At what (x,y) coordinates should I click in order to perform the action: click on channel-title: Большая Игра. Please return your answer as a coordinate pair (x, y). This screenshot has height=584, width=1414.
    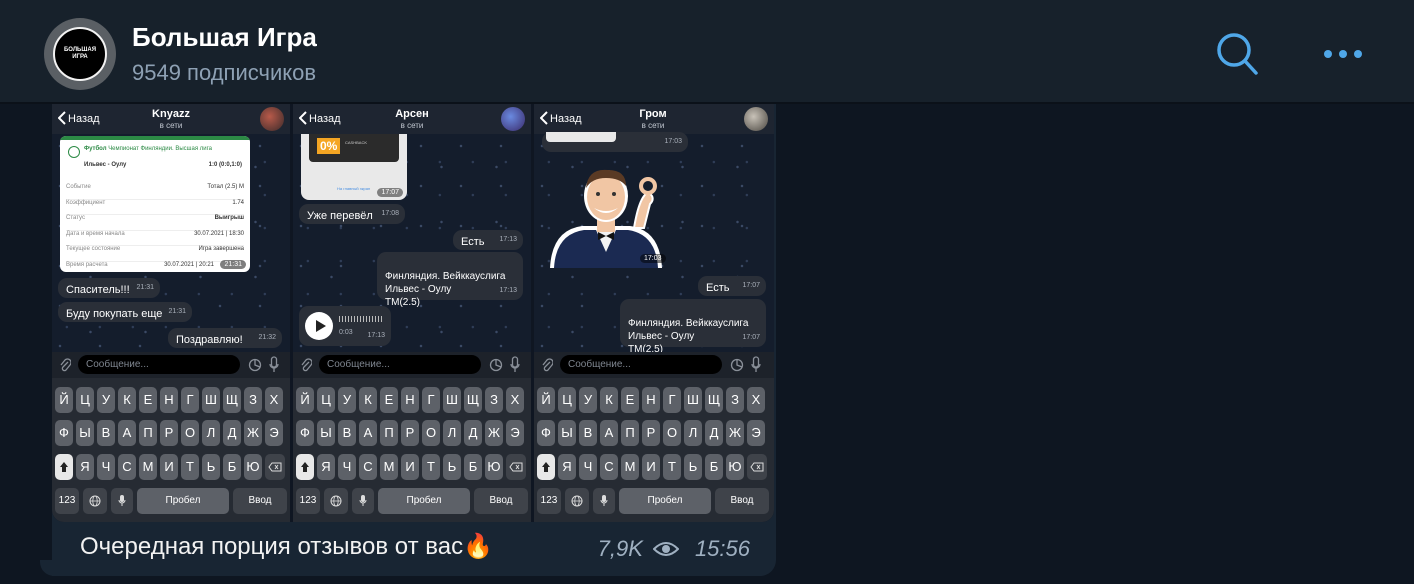
    Looking at the image, I should click on (224, 37).